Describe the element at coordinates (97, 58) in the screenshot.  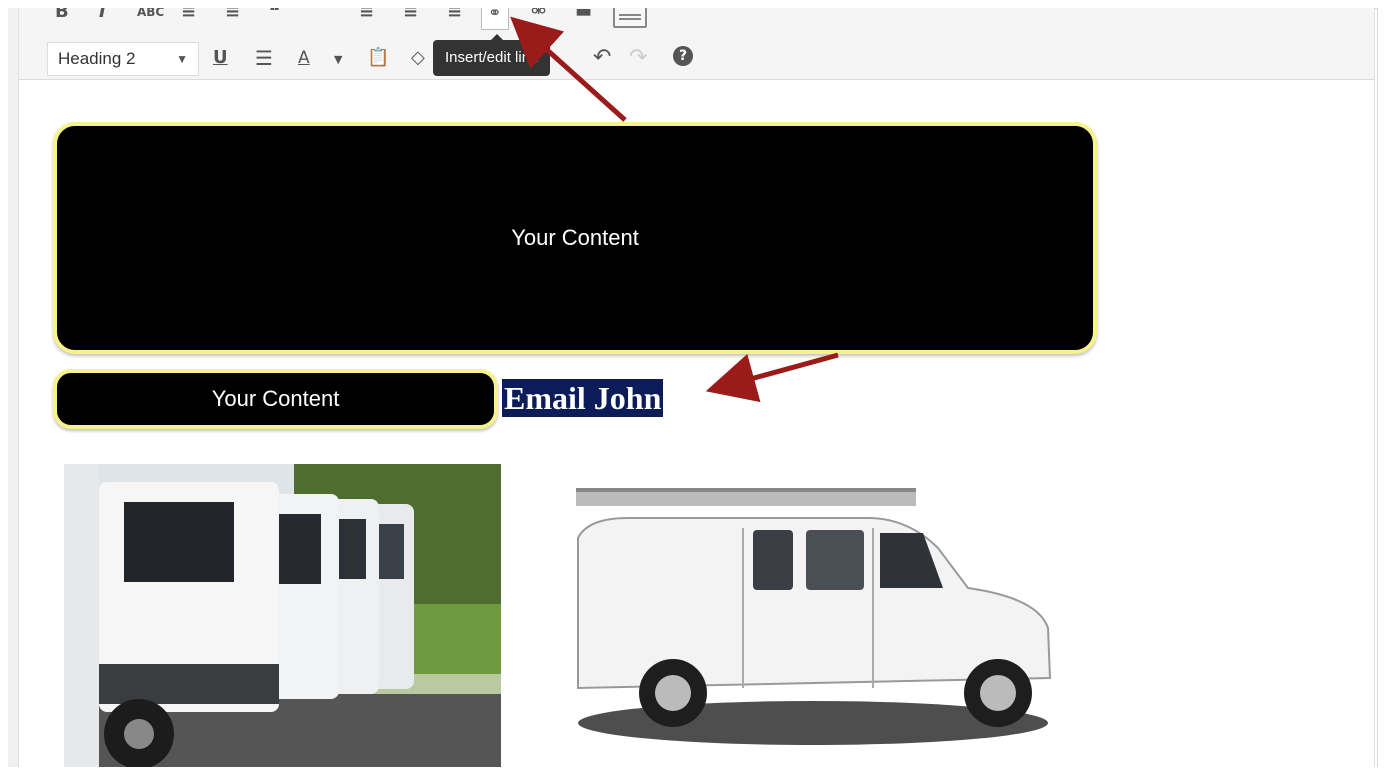
I see `format-select-value: Heading 2` at that location.